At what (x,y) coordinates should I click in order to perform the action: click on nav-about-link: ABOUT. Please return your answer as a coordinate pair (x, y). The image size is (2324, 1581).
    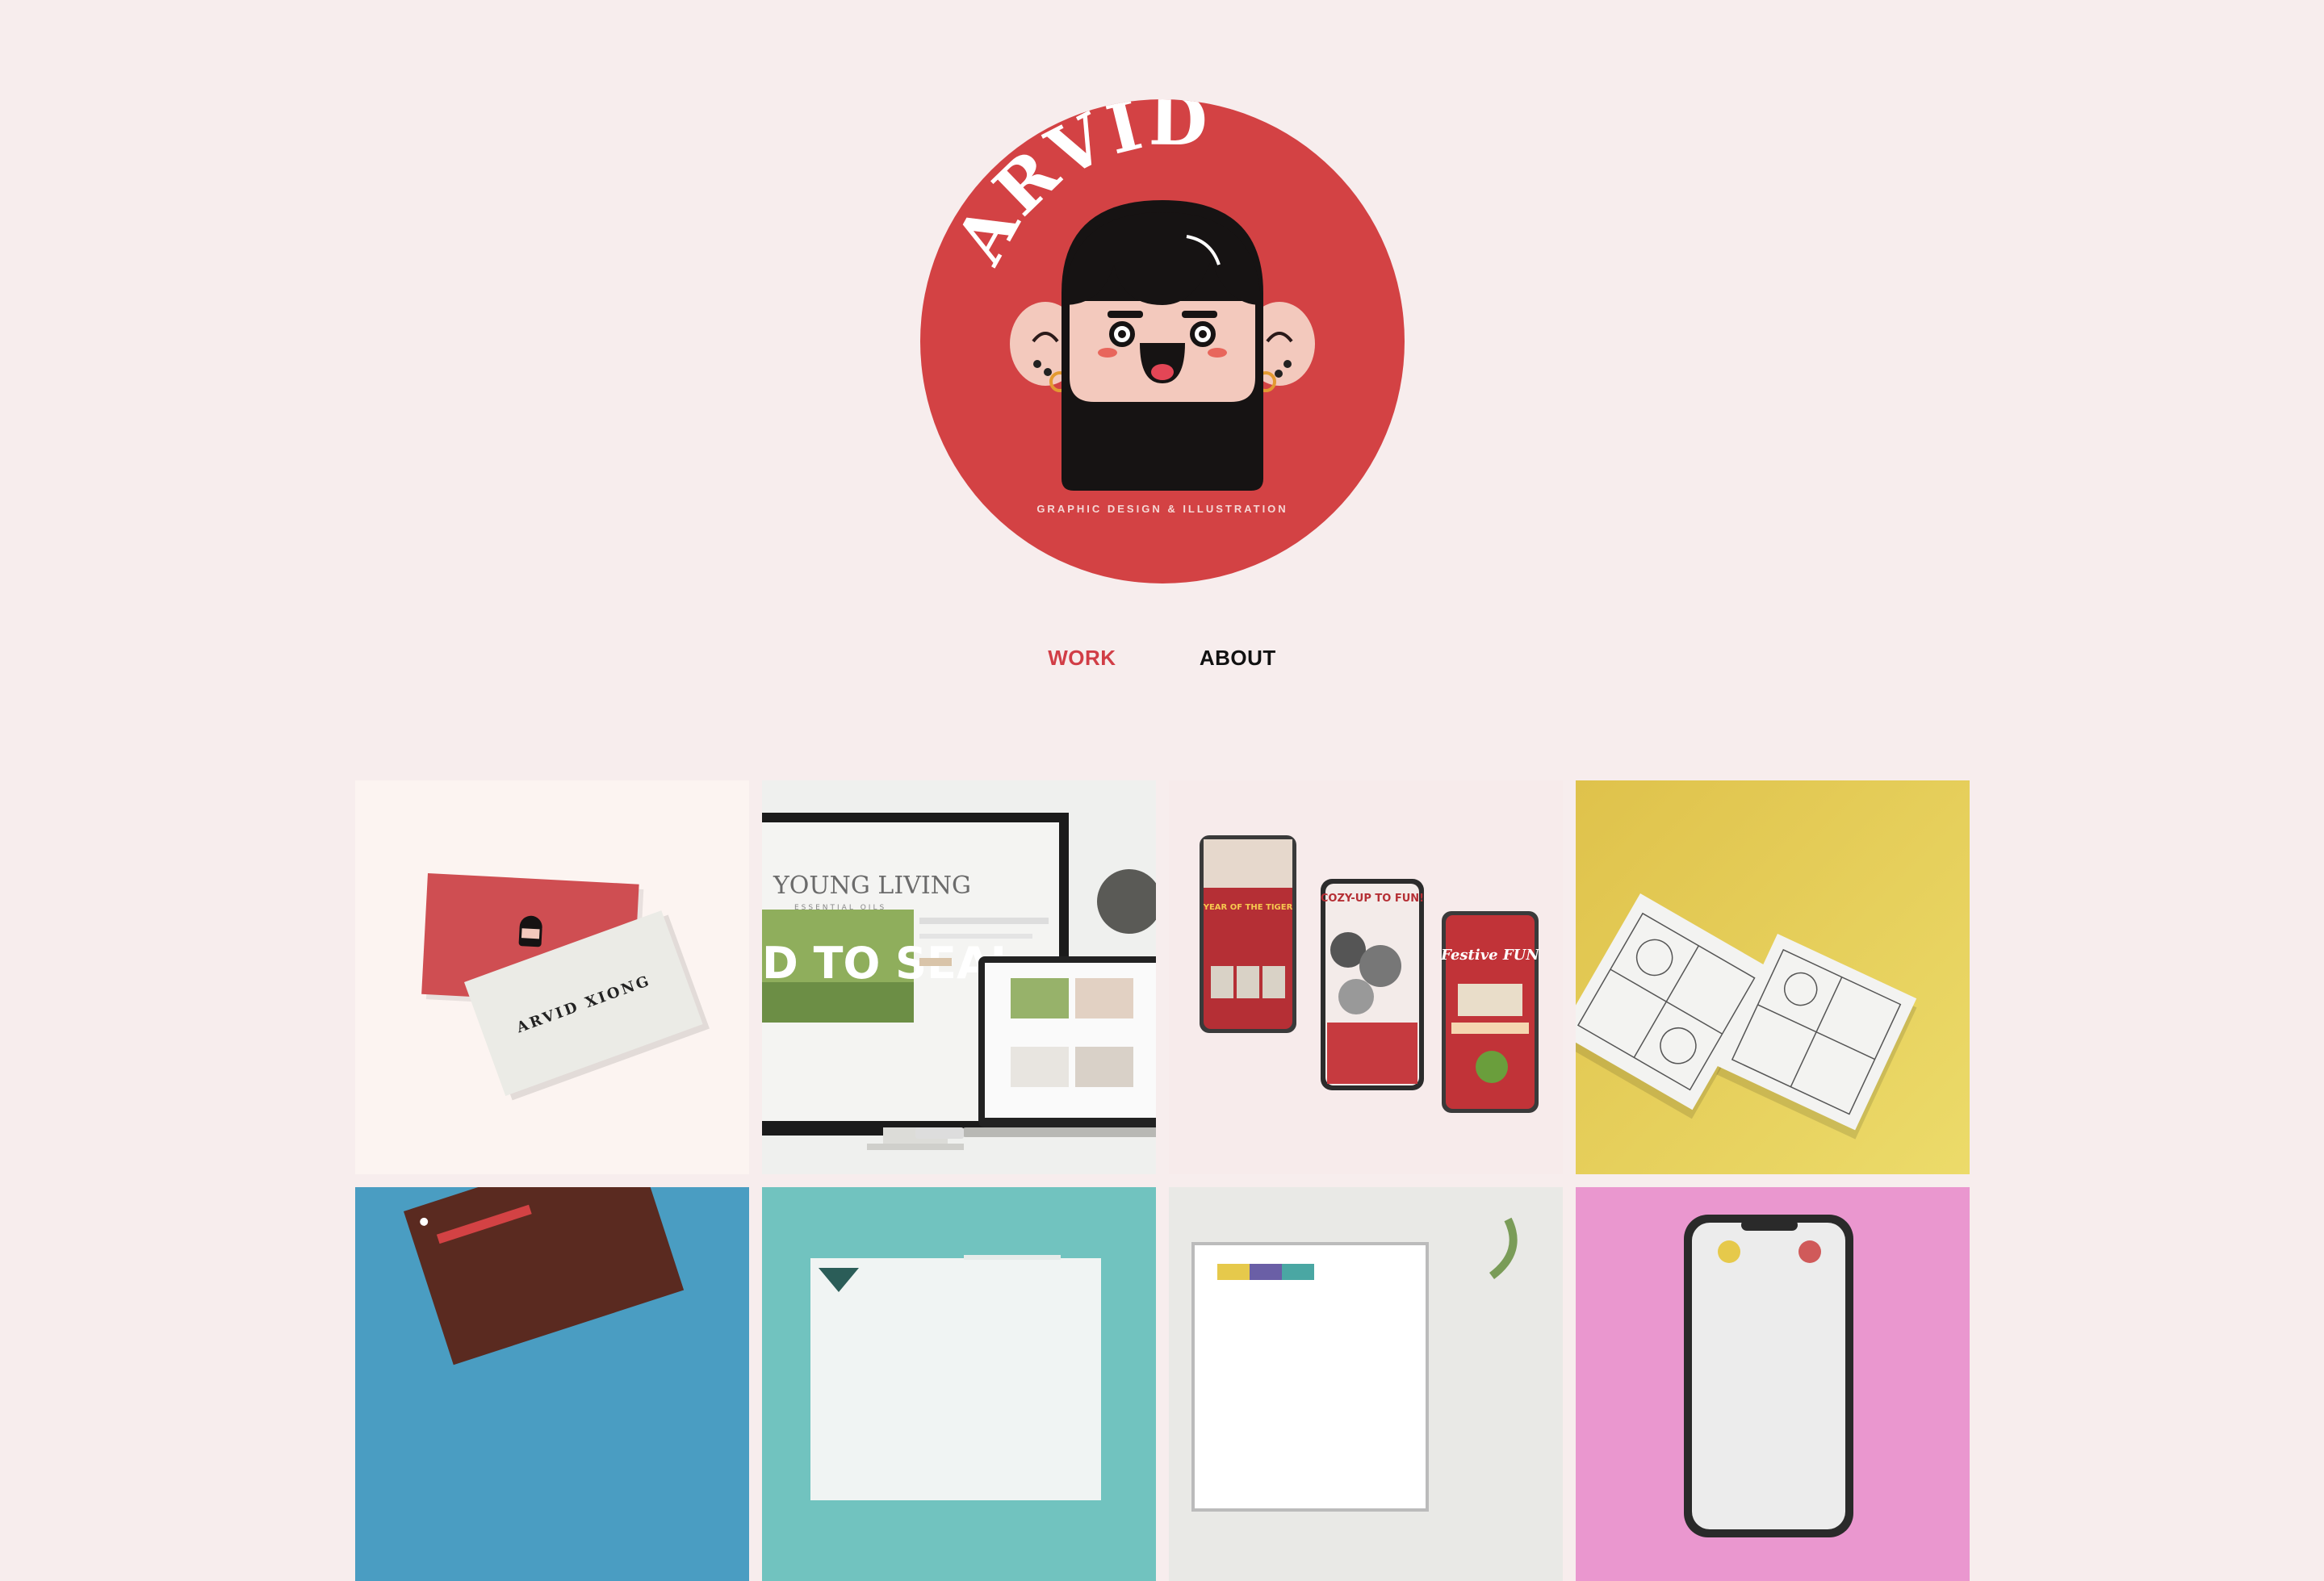
    Looking at the image, I should click on (1238, 658).